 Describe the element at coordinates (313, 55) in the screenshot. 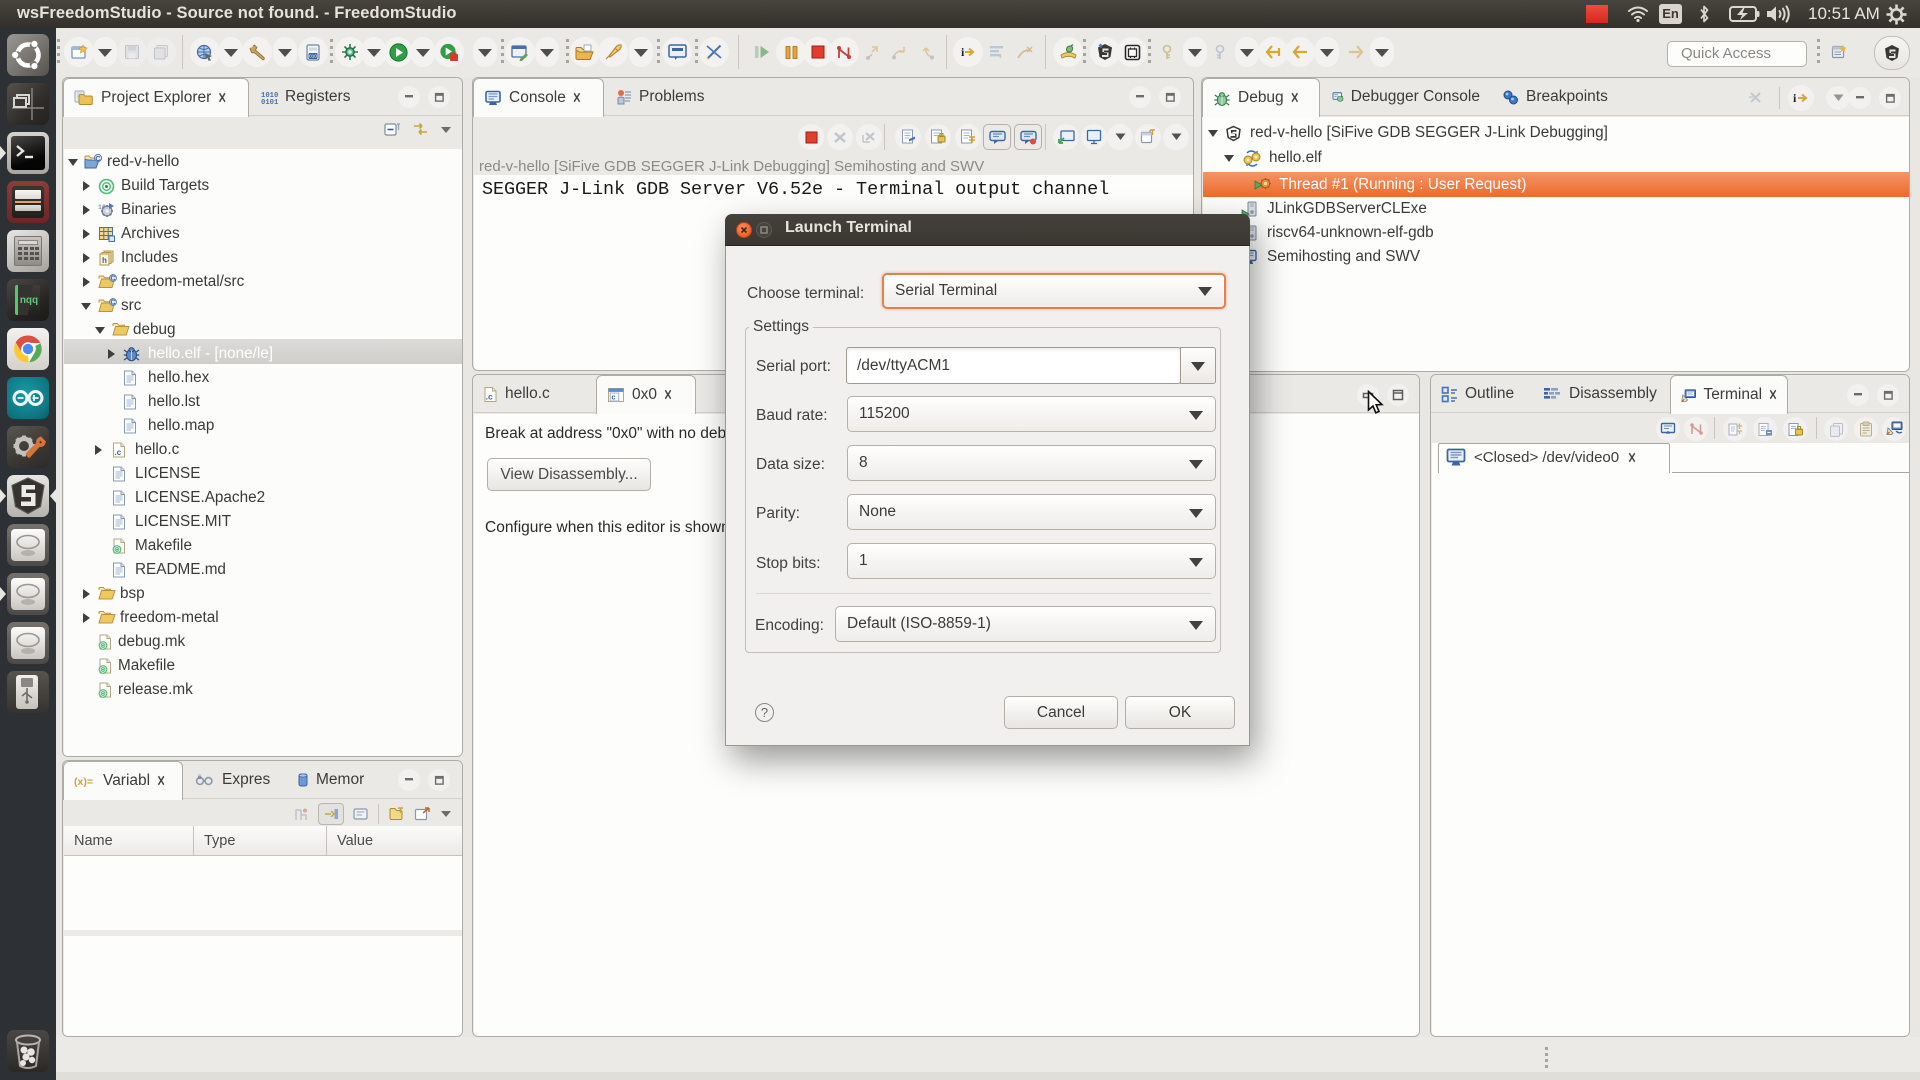

I see `svg-text: 010` at that location.